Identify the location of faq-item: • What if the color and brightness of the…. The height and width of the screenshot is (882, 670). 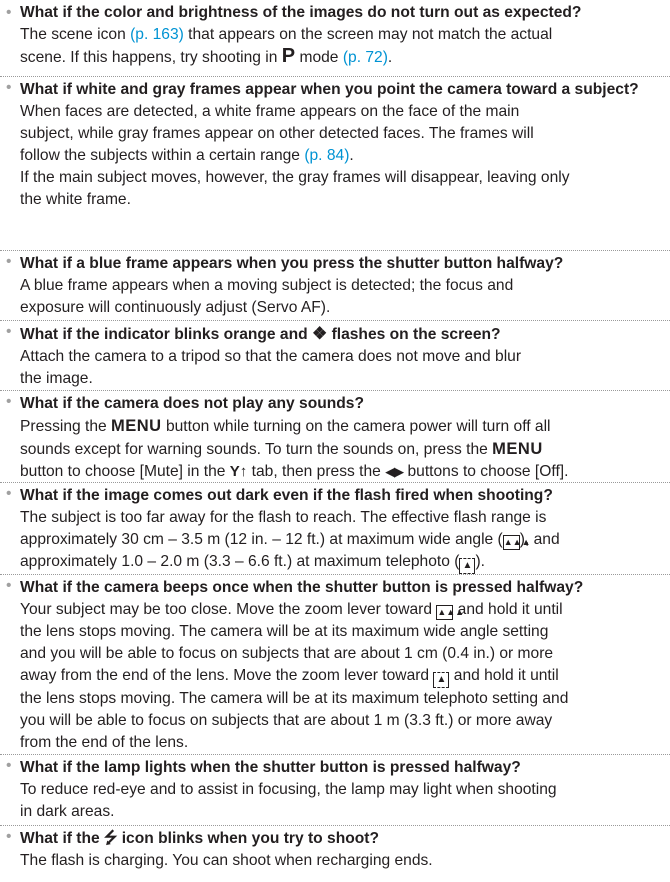
(335, 35).